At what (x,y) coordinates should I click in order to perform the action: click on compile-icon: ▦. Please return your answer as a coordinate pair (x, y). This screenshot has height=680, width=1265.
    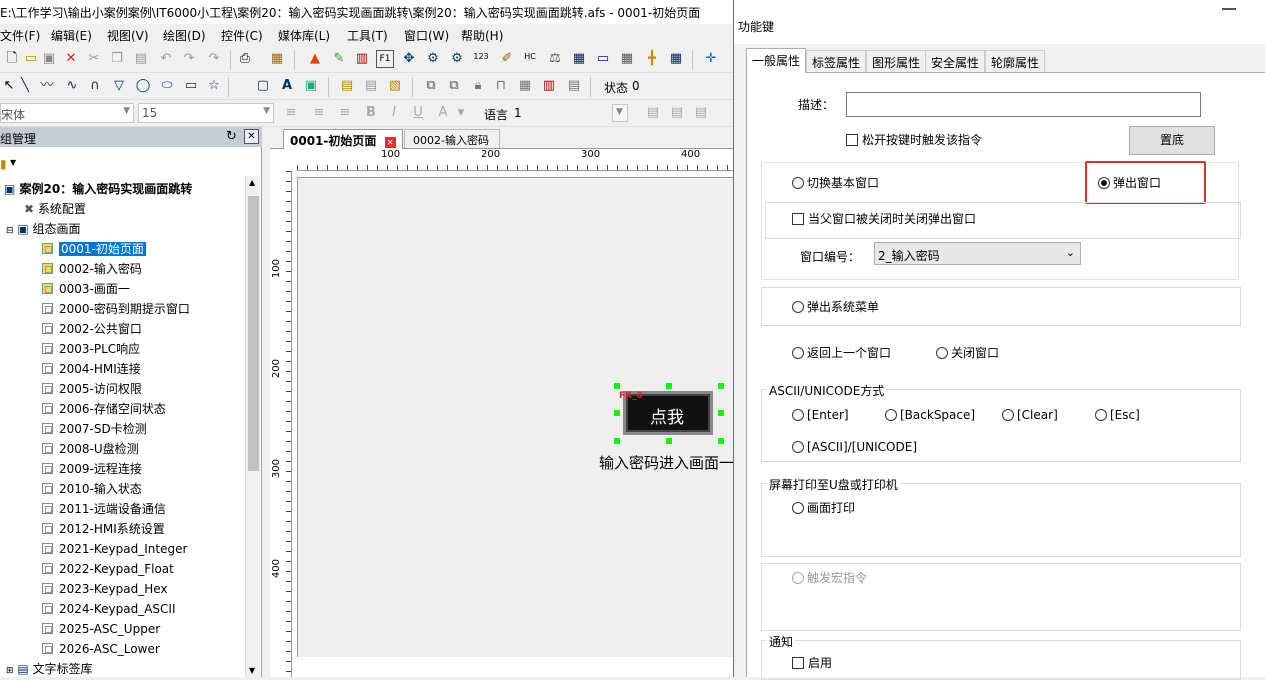
    Looking at the image, I should click on (277, 59).